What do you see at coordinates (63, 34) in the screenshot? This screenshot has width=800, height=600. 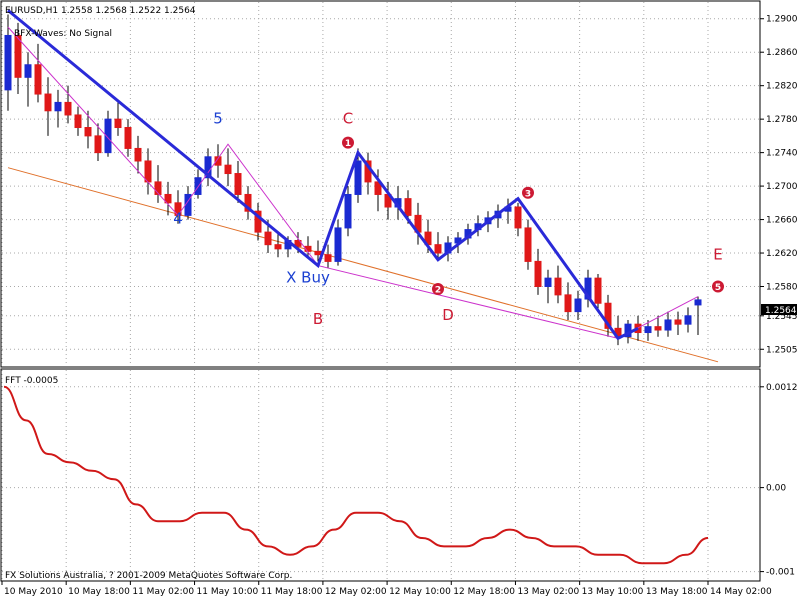 I see `indicator-line: BFX-Waves: No Signal` at bounding box center [63, 34].